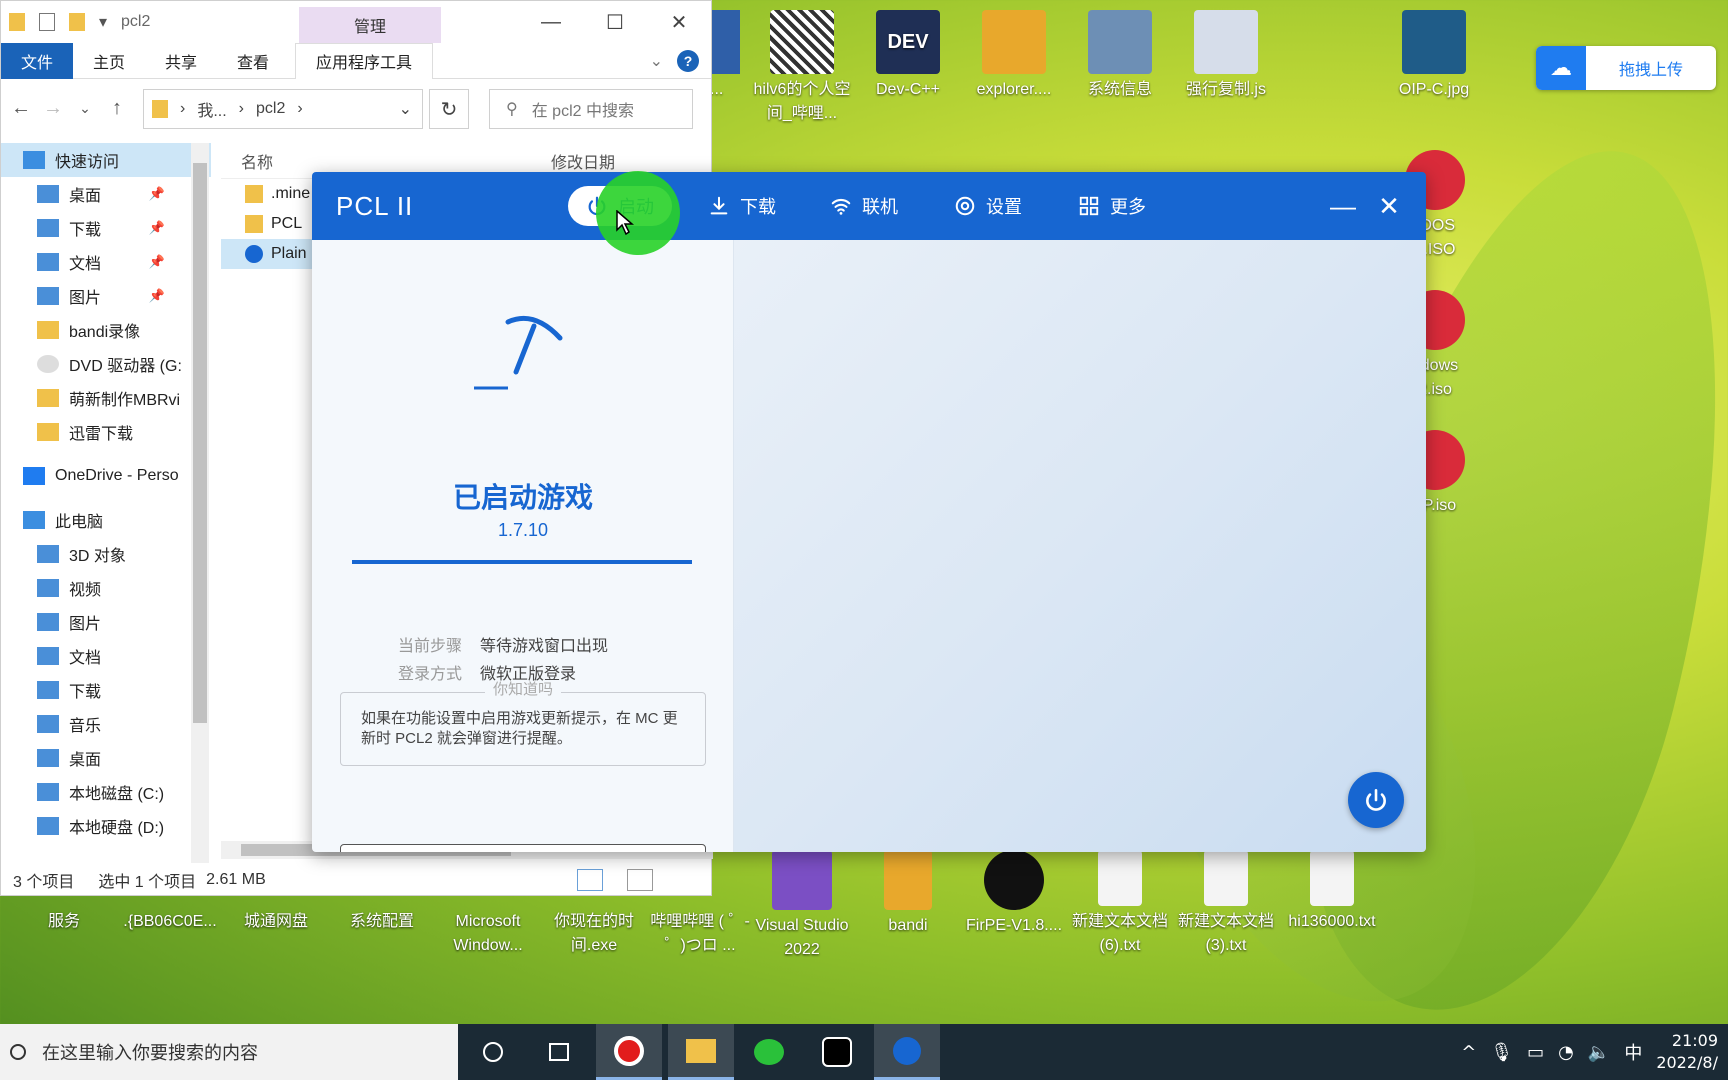 This screenshot has width=1728, height=1080. What do you see at coordinates (583, 161) in the screenshot?
I see `column-modified: 修改日期` at bounding box center [583, 161].